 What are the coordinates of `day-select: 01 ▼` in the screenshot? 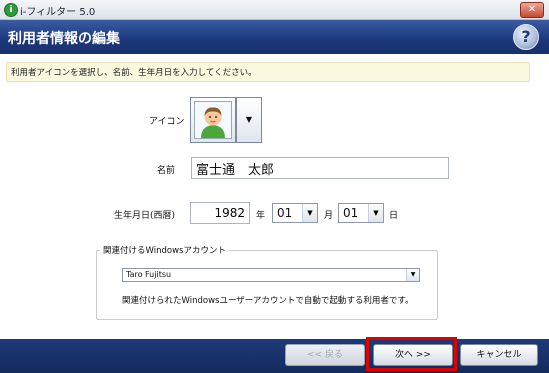 It's located at (361, 213).